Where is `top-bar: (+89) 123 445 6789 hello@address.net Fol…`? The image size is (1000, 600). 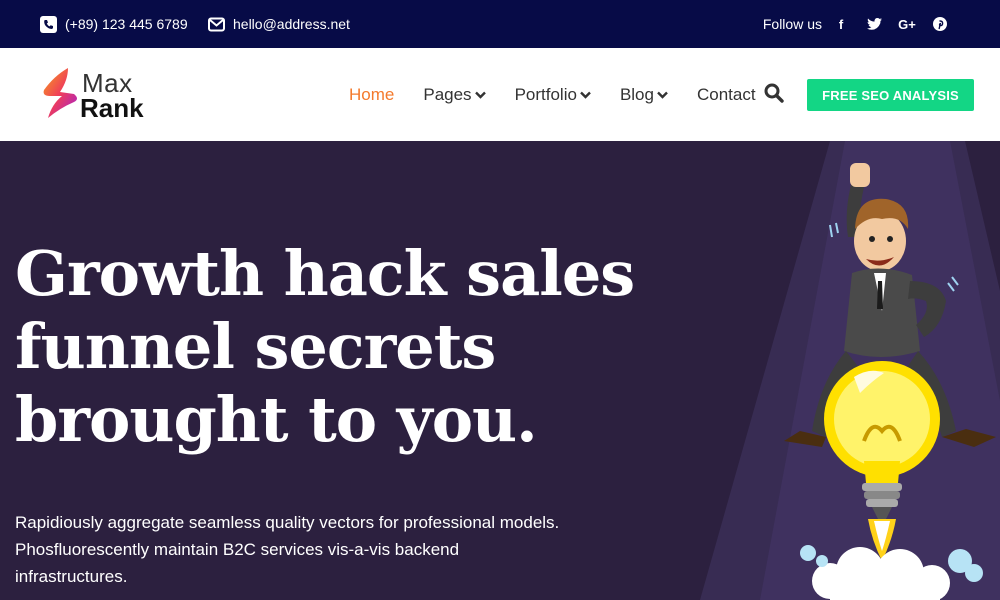 top-bar: (+89) 123 445 6789 hello@address.net Fol… is located at coordinates (500, 24).